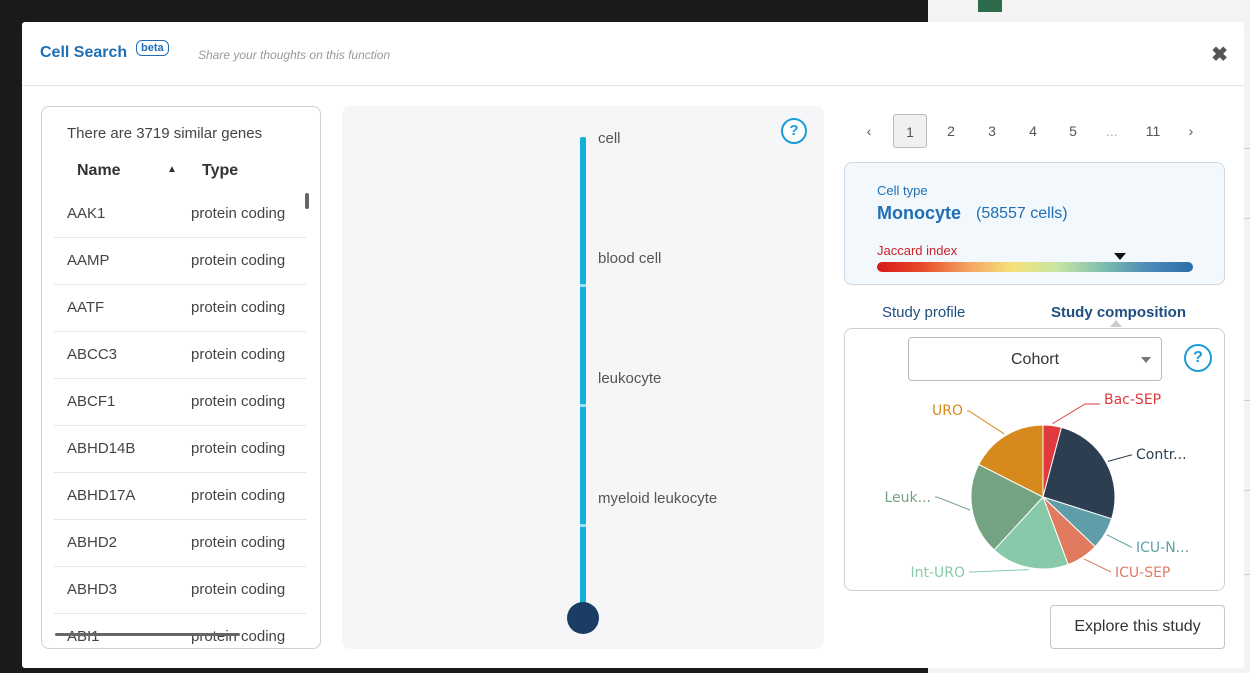 This screenshot has height=673, width=1250. Describe the element at coordinates (180, 496) in the screenshot. I see `table-row: ABHD17A protein coding` at that location.